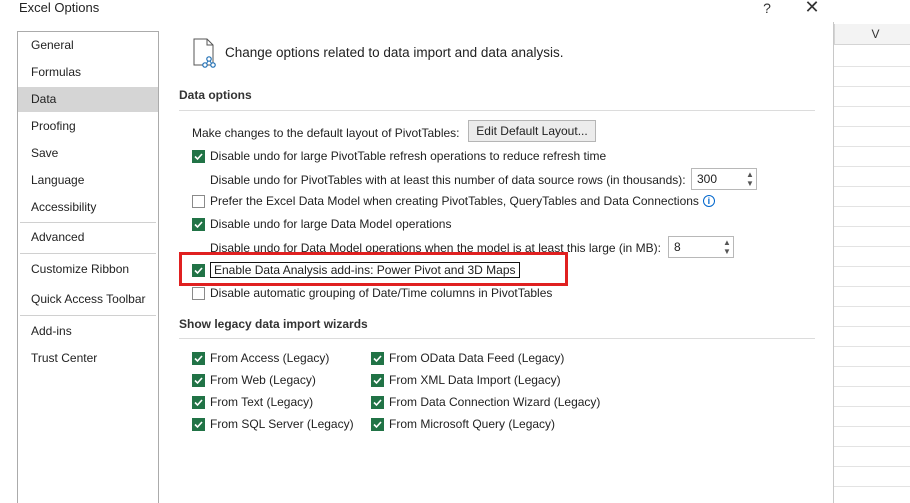 Image resolution: width=910 pixels, height=503 pixels. What do you see at coordinates (812, 8) in the screenshot?
I see `close-button: ✕` at bounding box center [812, 8].